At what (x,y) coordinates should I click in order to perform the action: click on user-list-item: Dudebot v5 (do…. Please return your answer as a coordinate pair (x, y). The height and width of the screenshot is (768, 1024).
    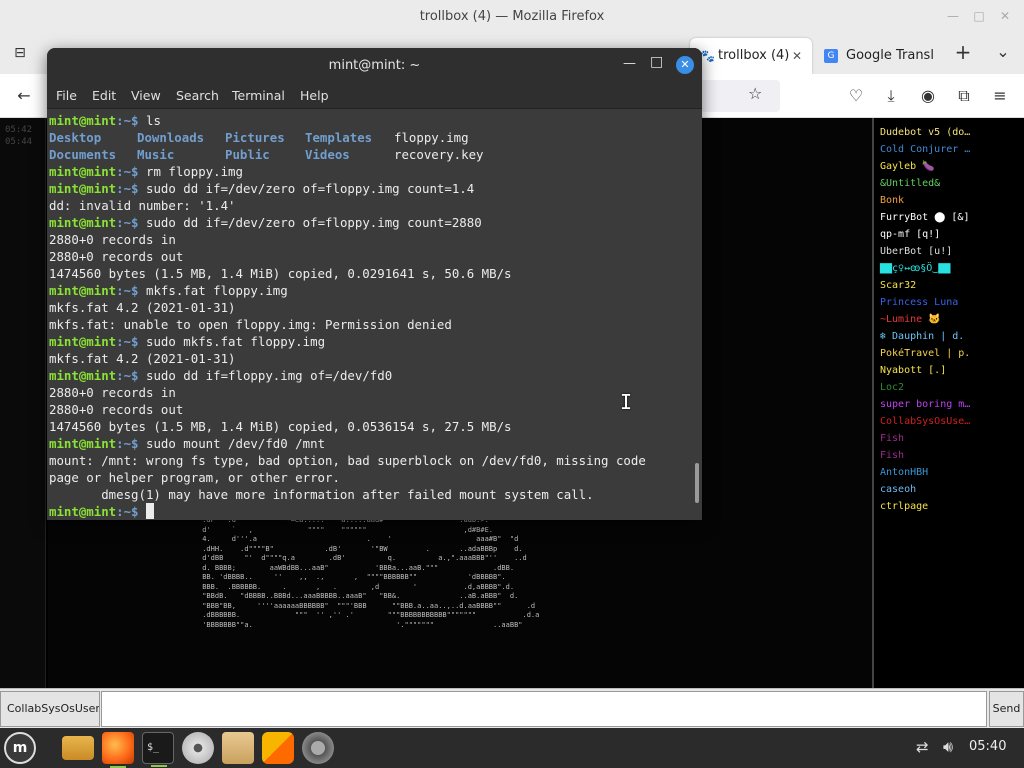
    Looking at the image, I should click on (949, 132).